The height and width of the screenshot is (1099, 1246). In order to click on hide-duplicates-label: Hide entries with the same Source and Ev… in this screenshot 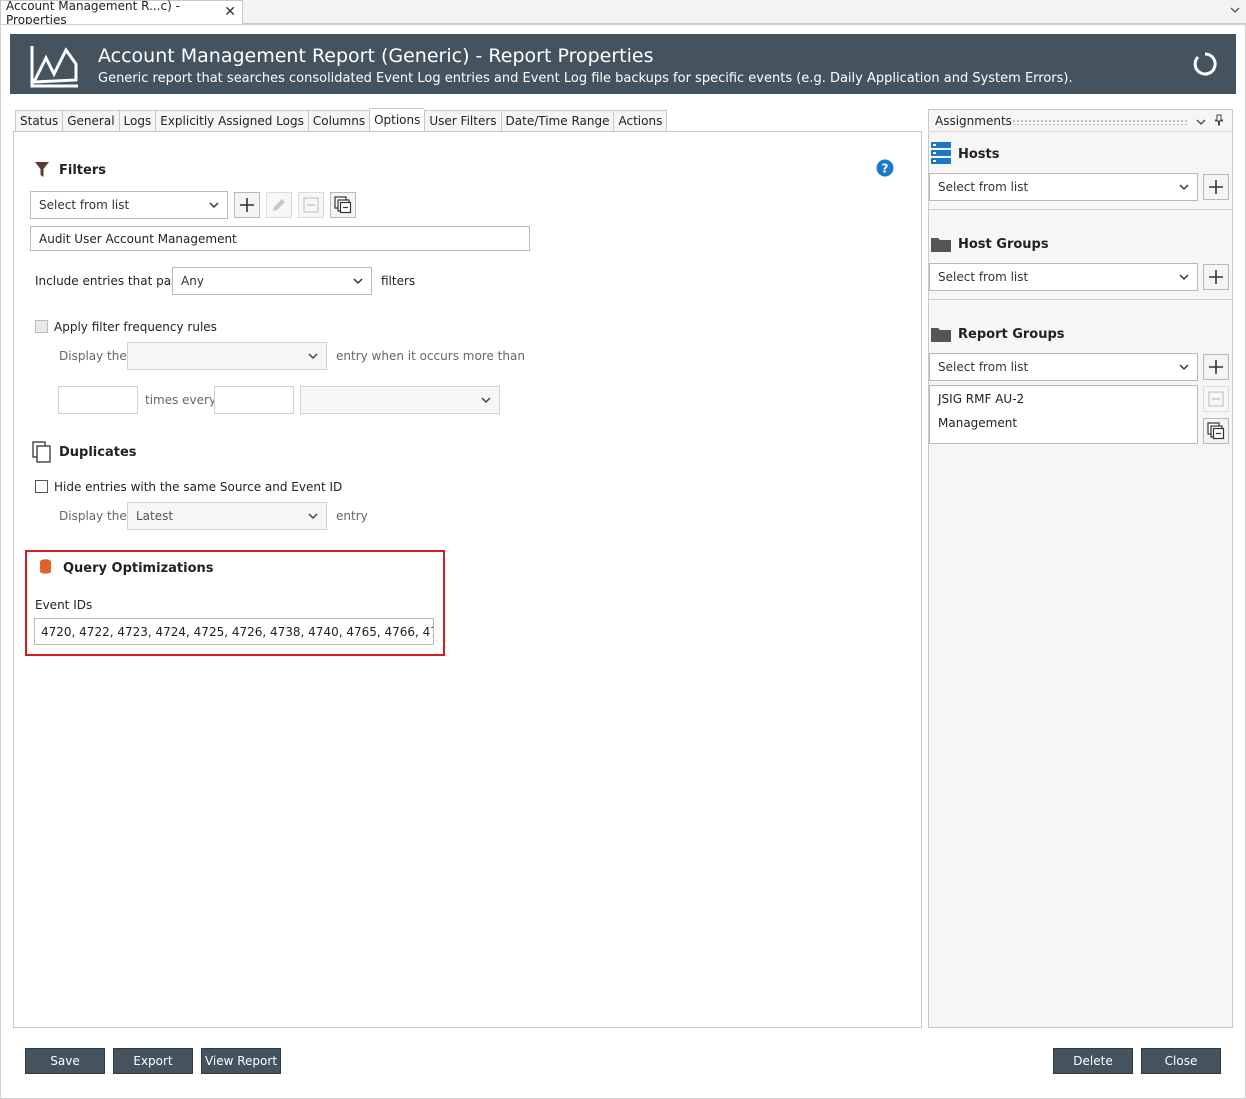, I will do `click(198, 487)`.